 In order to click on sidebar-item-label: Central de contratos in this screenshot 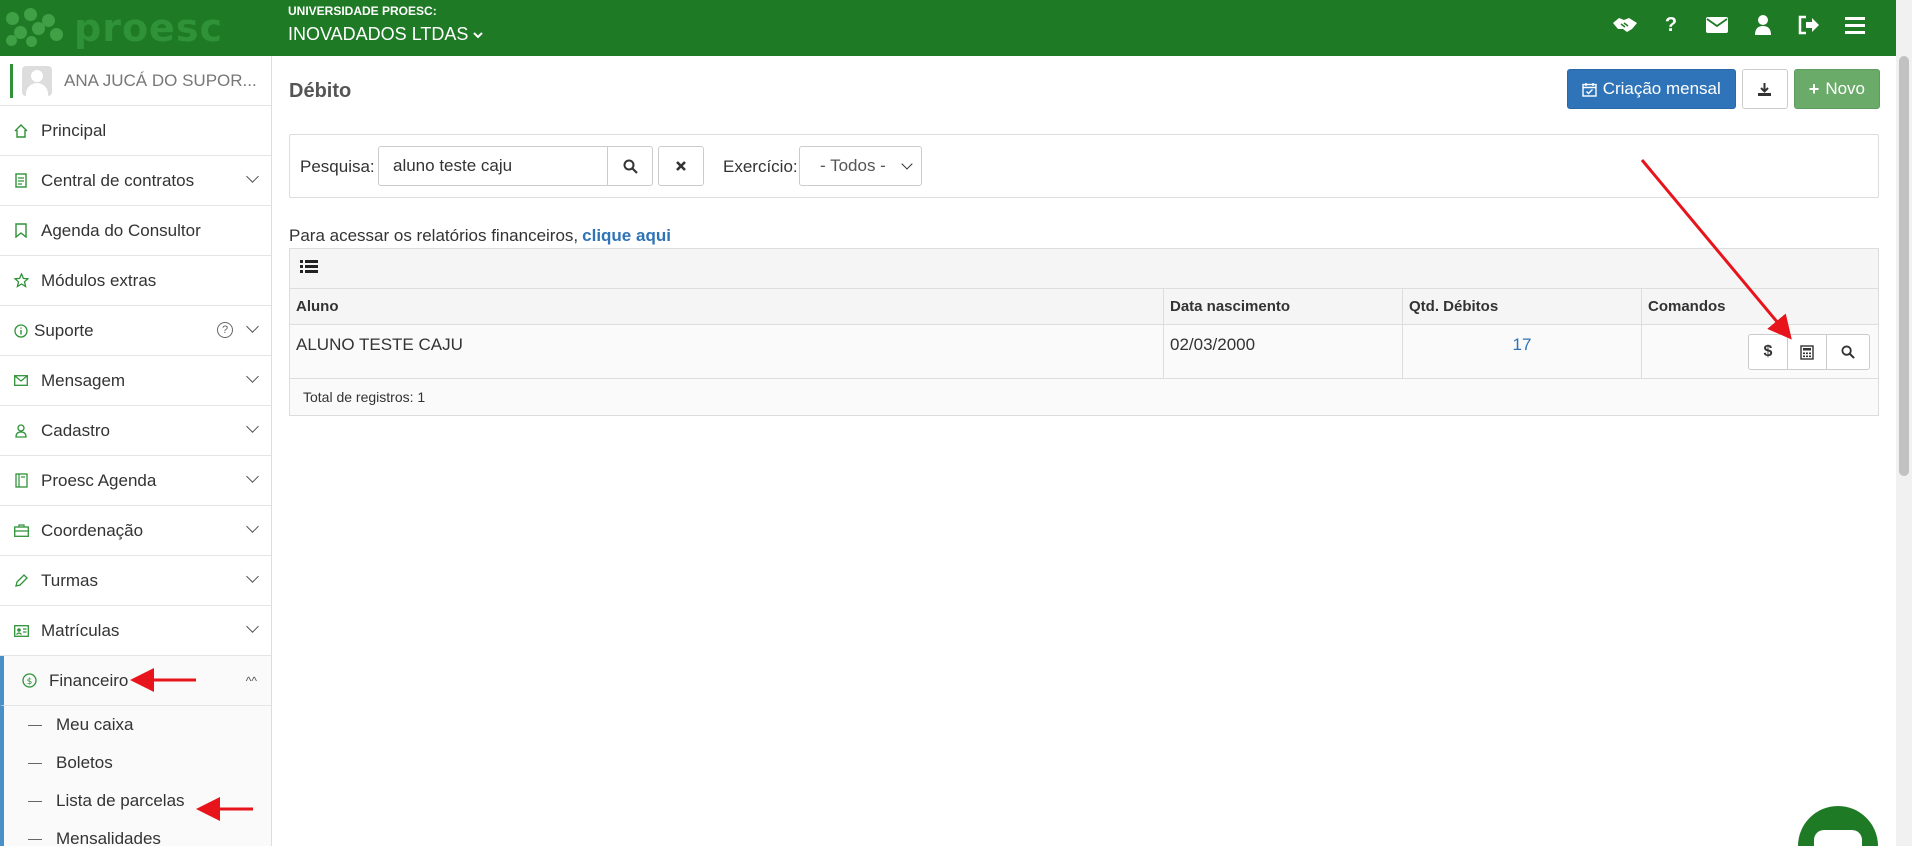, I will do `click(118, 180)`.